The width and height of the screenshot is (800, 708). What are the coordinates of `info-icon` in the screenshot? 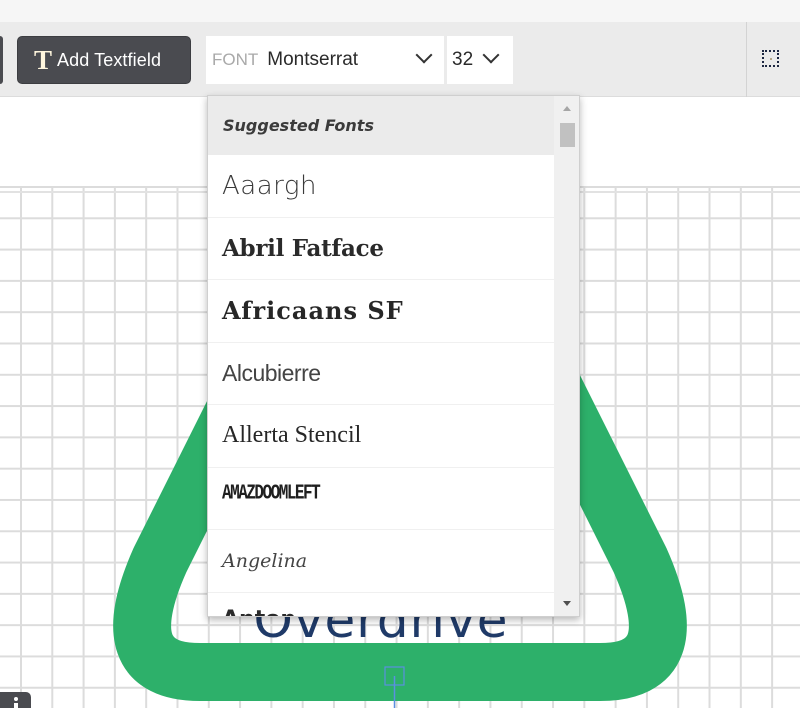 It's located at (16, 699).